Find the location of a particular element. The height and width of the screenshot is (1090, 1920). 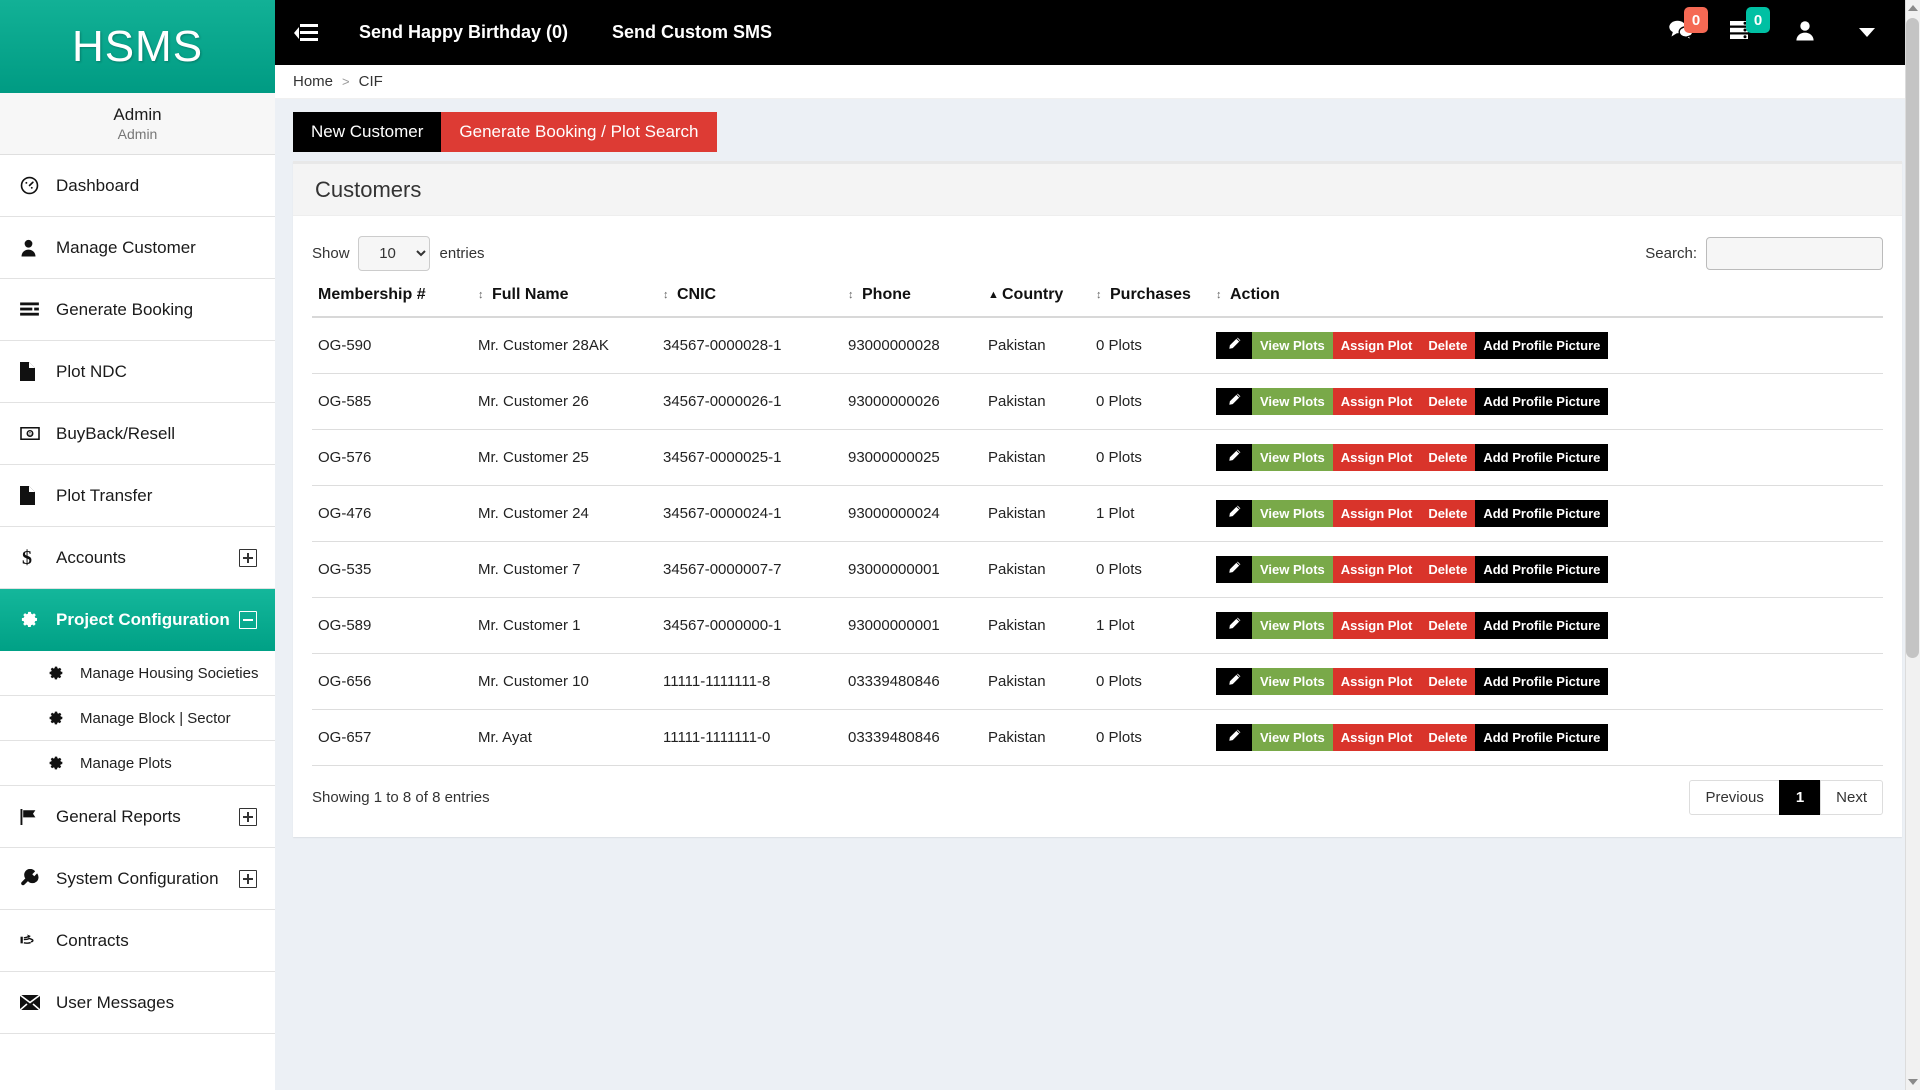

sidebar-item-plot-transfer: Plot Transfer is located at coordinates (137, 496).